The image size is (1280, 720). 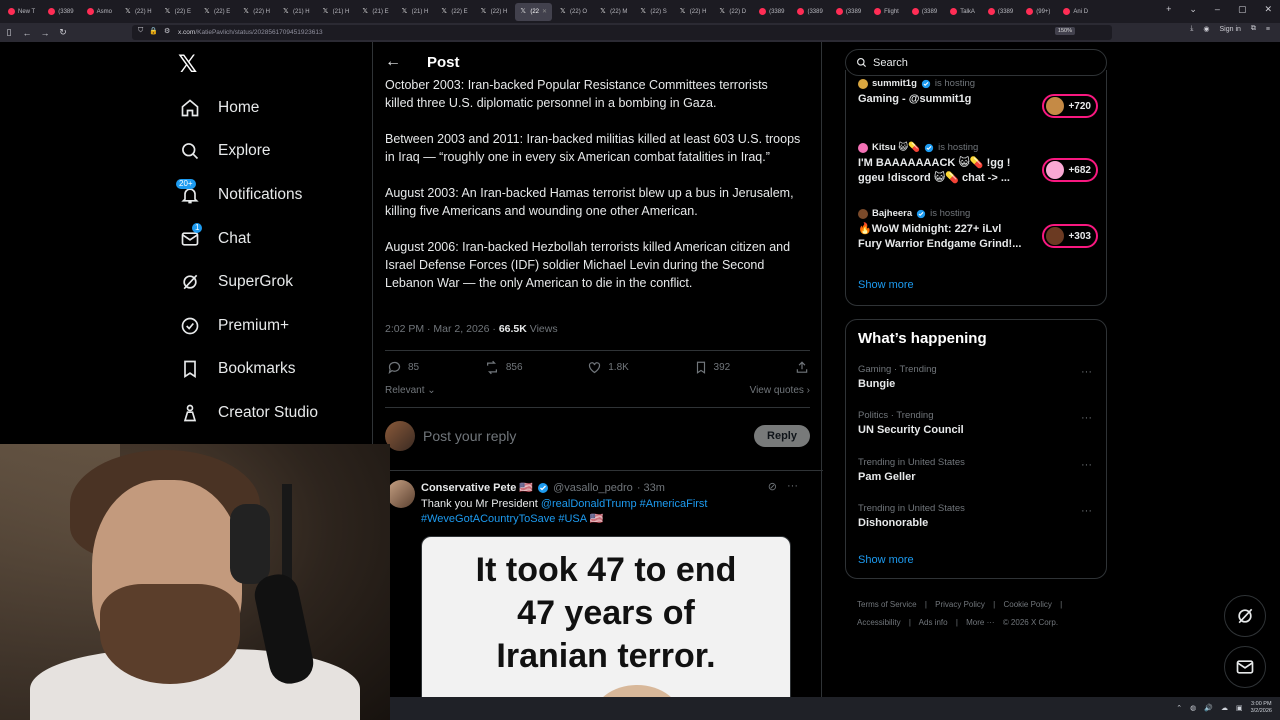 What do you see at coordinates (273, 282) in the screenshot?
I see `nav-item-supergrok: SuperGrok` at bounding box center [273, 282].